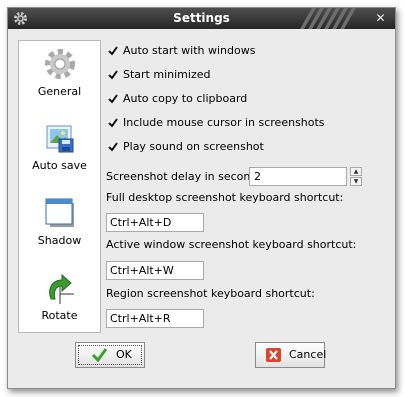 This screenshot has height=397, width=405. Describe the element at coordinates (189, 50) in the screenshot. I see `checkbox-label: Auto start with windows` at that location.